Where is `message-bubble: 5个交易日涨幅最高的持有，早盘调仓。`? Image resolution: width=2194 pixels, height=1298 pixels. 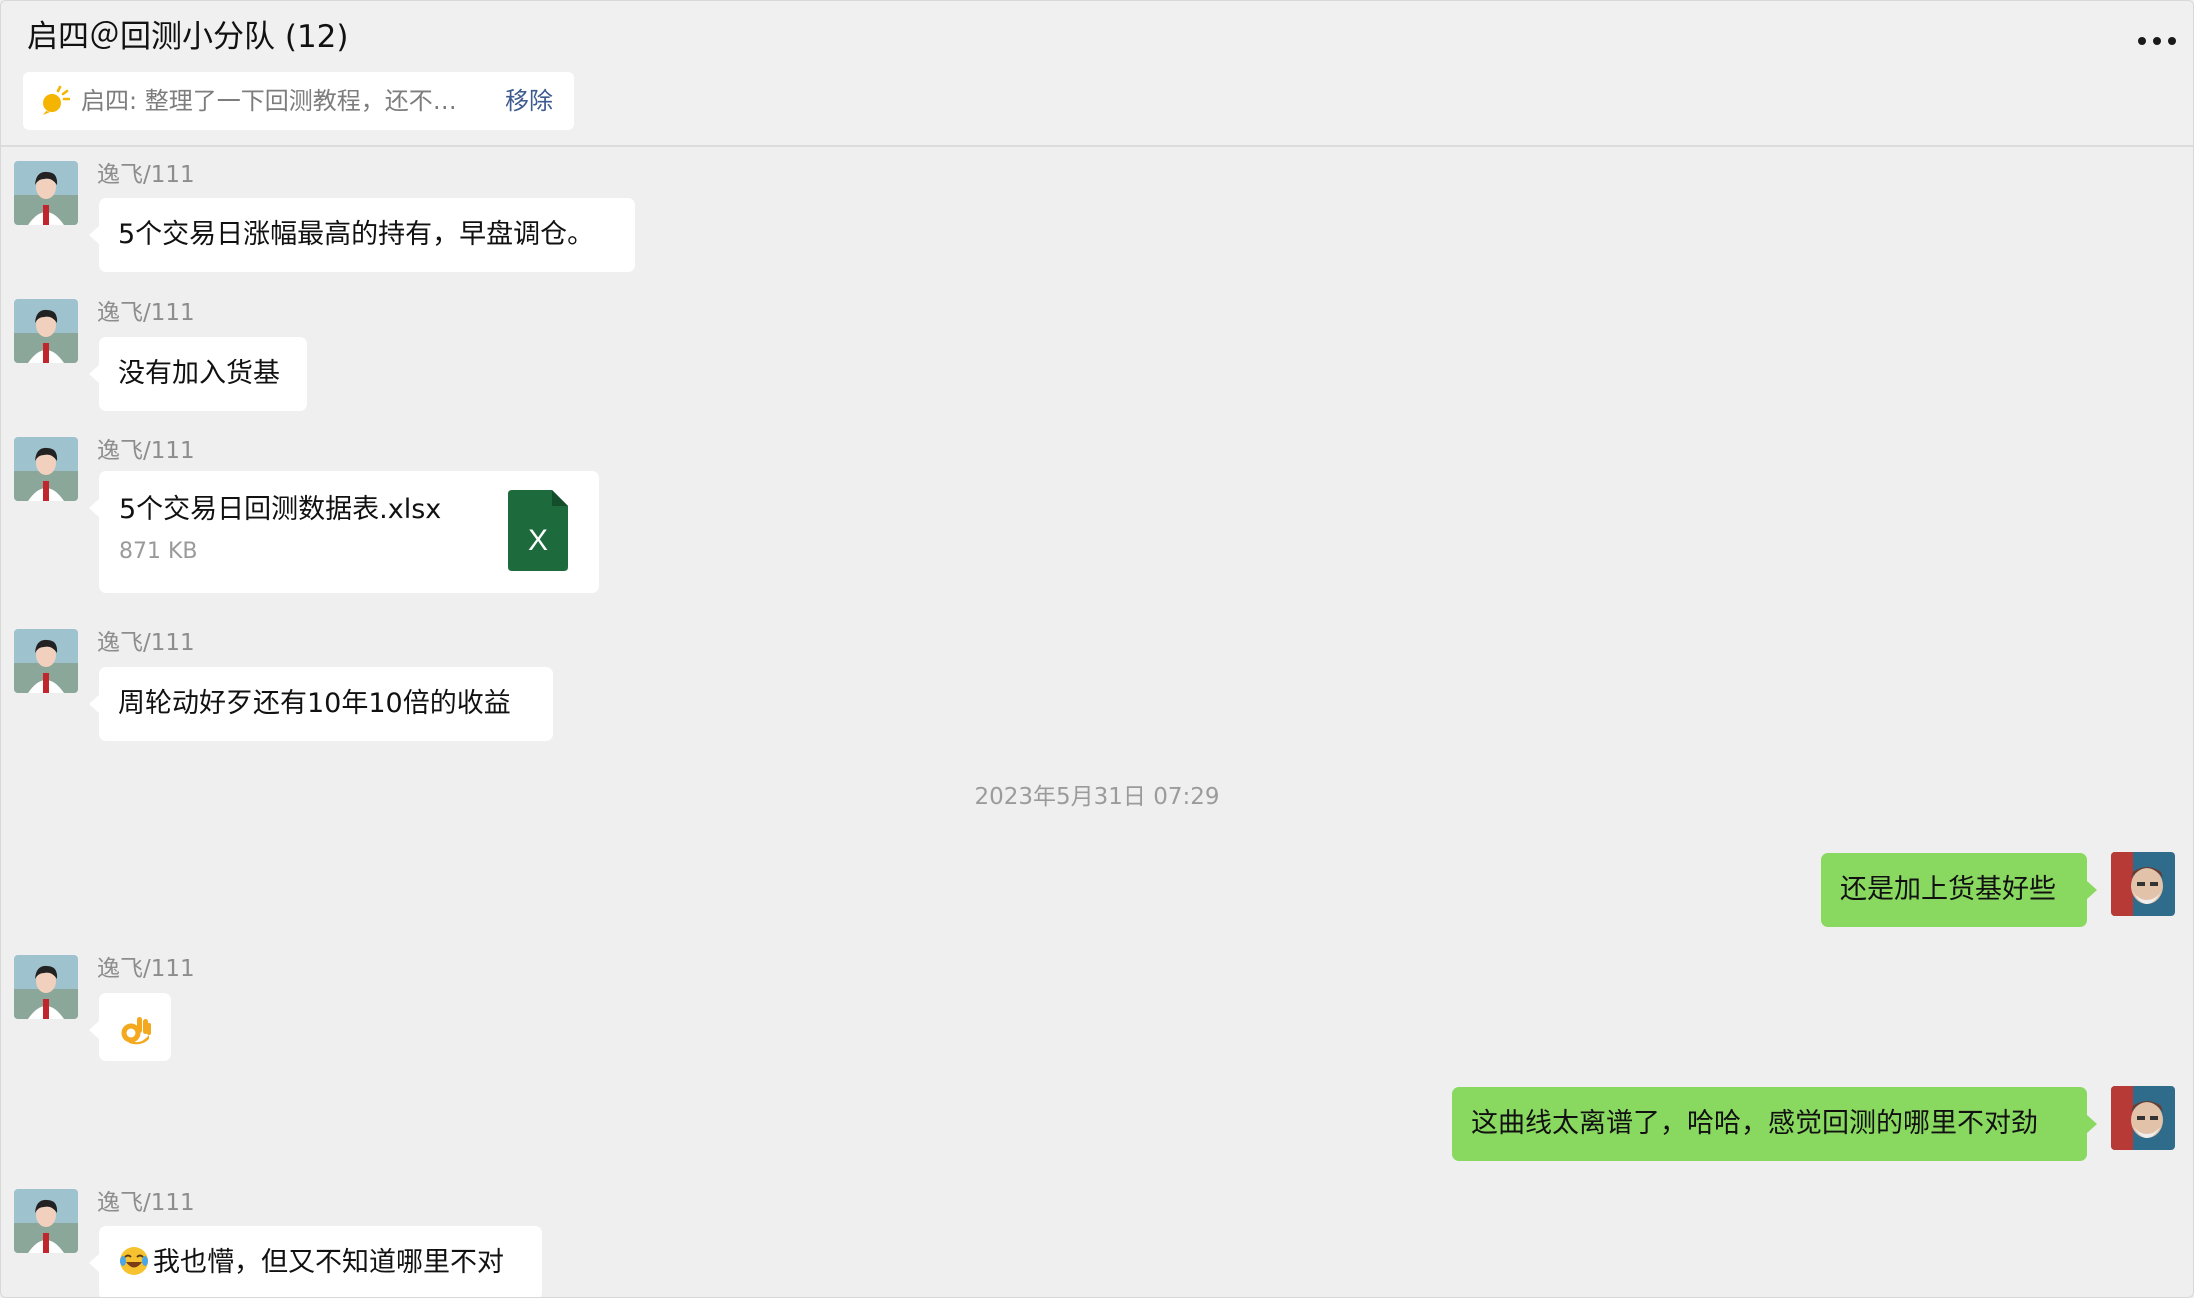 message-bubble: 5个交易日涨幅最高的持有，早盘调仓。 is located at coordinates (362, 235).